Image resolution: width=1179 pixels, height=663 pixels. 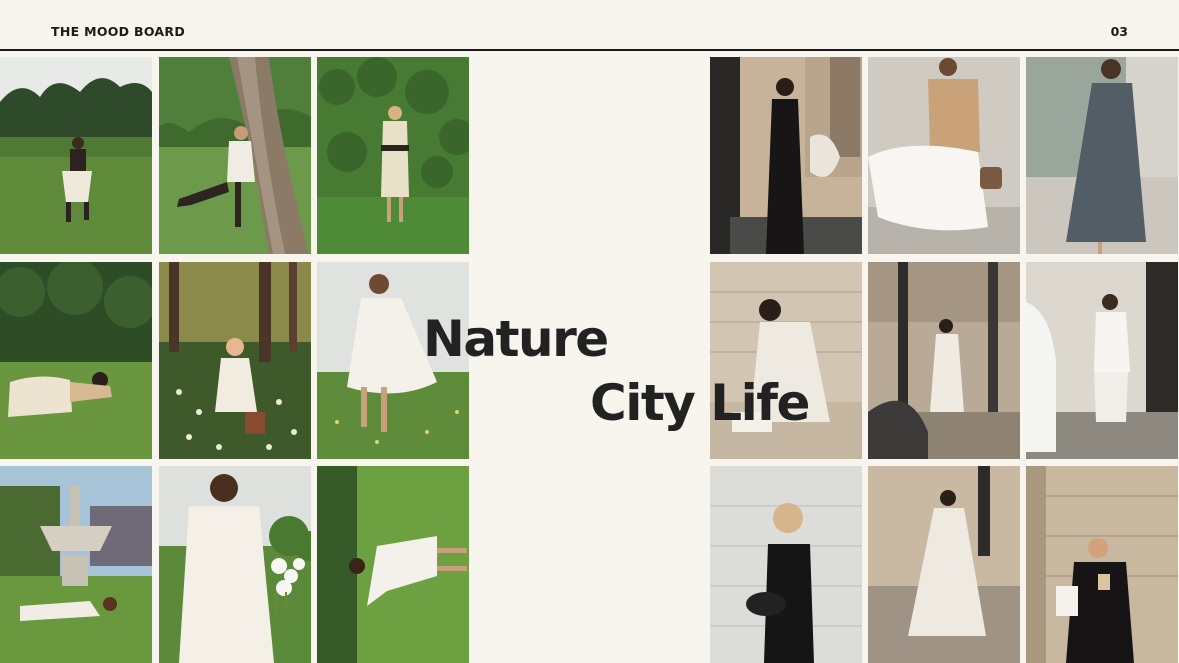 What do you see at coordinates (589, 50) in the screenshot?
I see `header-divider` at bounding box center [589, 50].